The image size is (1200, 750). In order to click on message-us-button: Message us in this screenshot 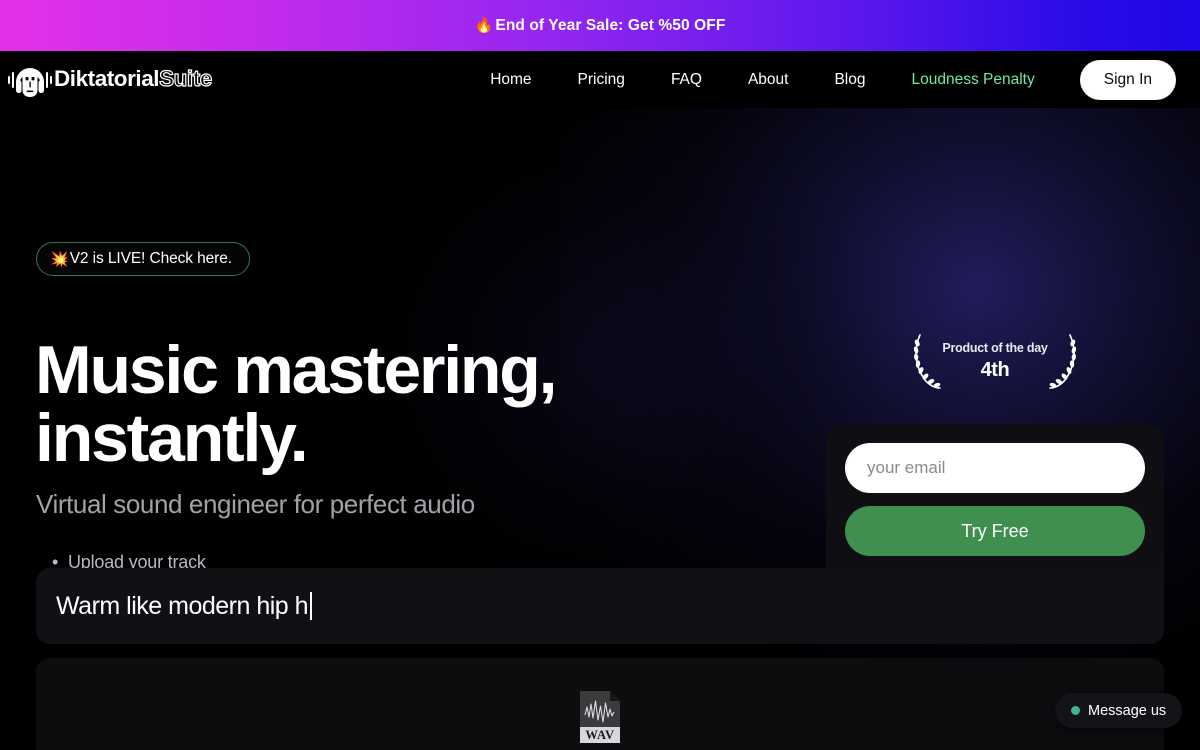, I will do `click(1119, 710)`.